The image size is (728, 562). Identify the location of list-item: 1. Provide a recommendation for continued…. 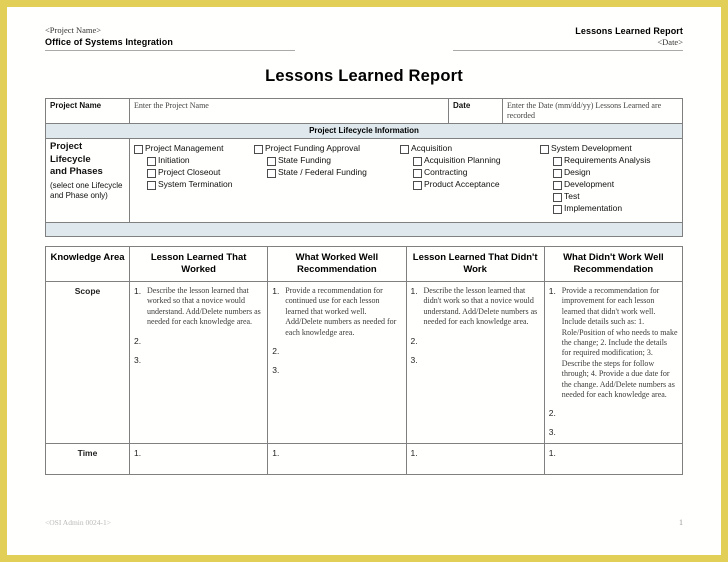
(336, 312).